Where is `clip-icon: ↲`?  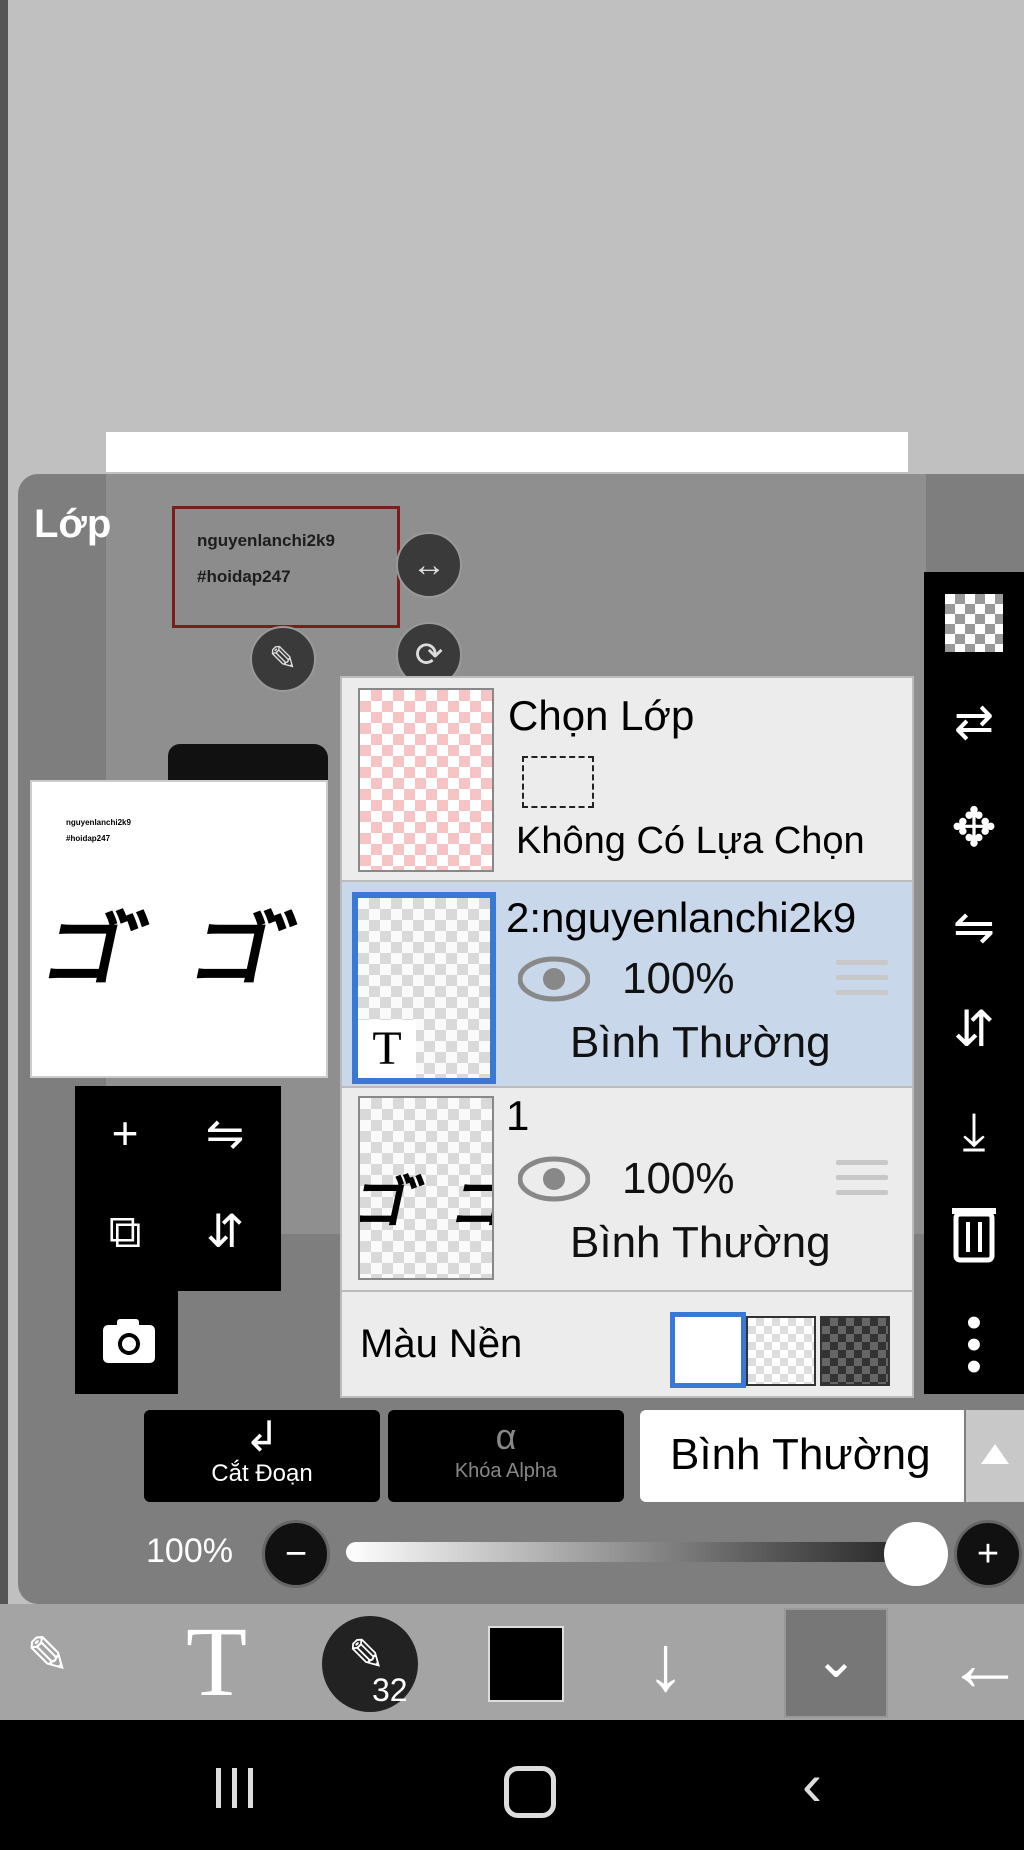 clip-icon: ↲ is located at coordinates (262, 1436).